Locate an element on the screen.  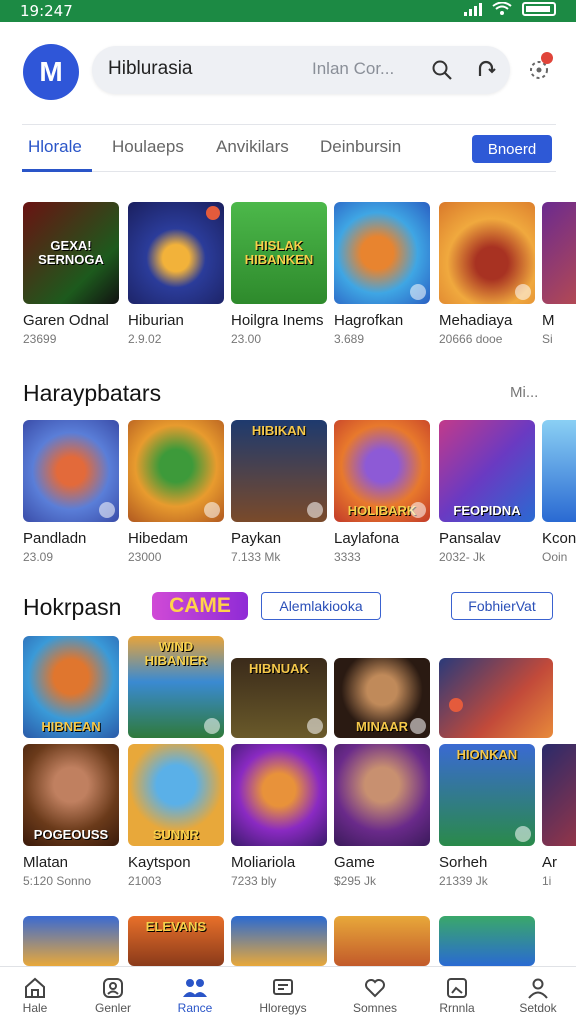
game-meta: 23.00 is located at coordinates (246, 339).